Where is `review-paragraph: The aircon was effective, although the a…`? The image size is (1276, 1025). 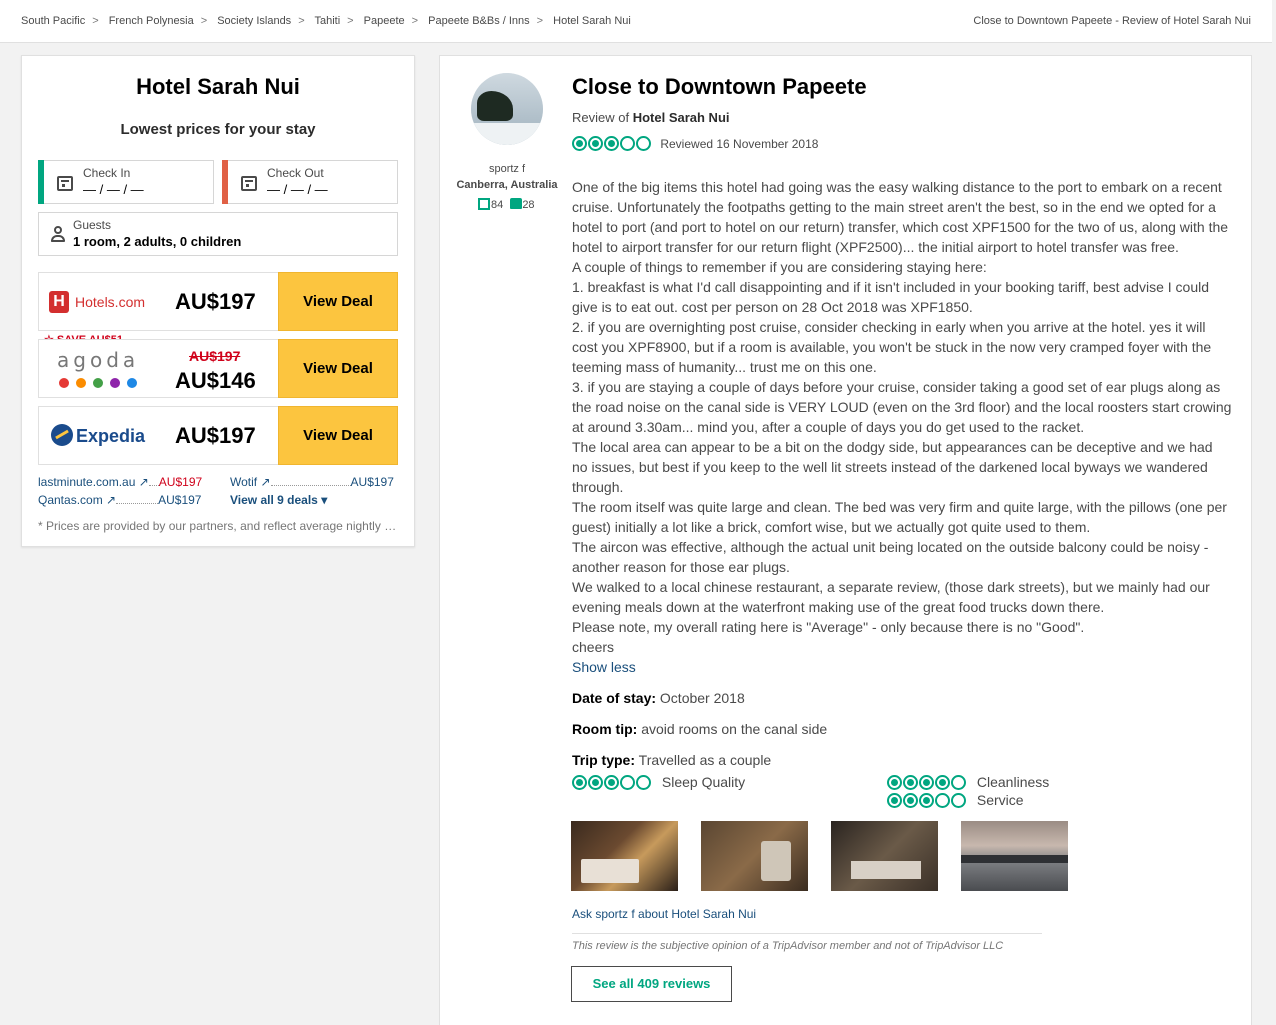 review-paragraph: The aircon was effective, although the a… is located at coordinates (890, 557).